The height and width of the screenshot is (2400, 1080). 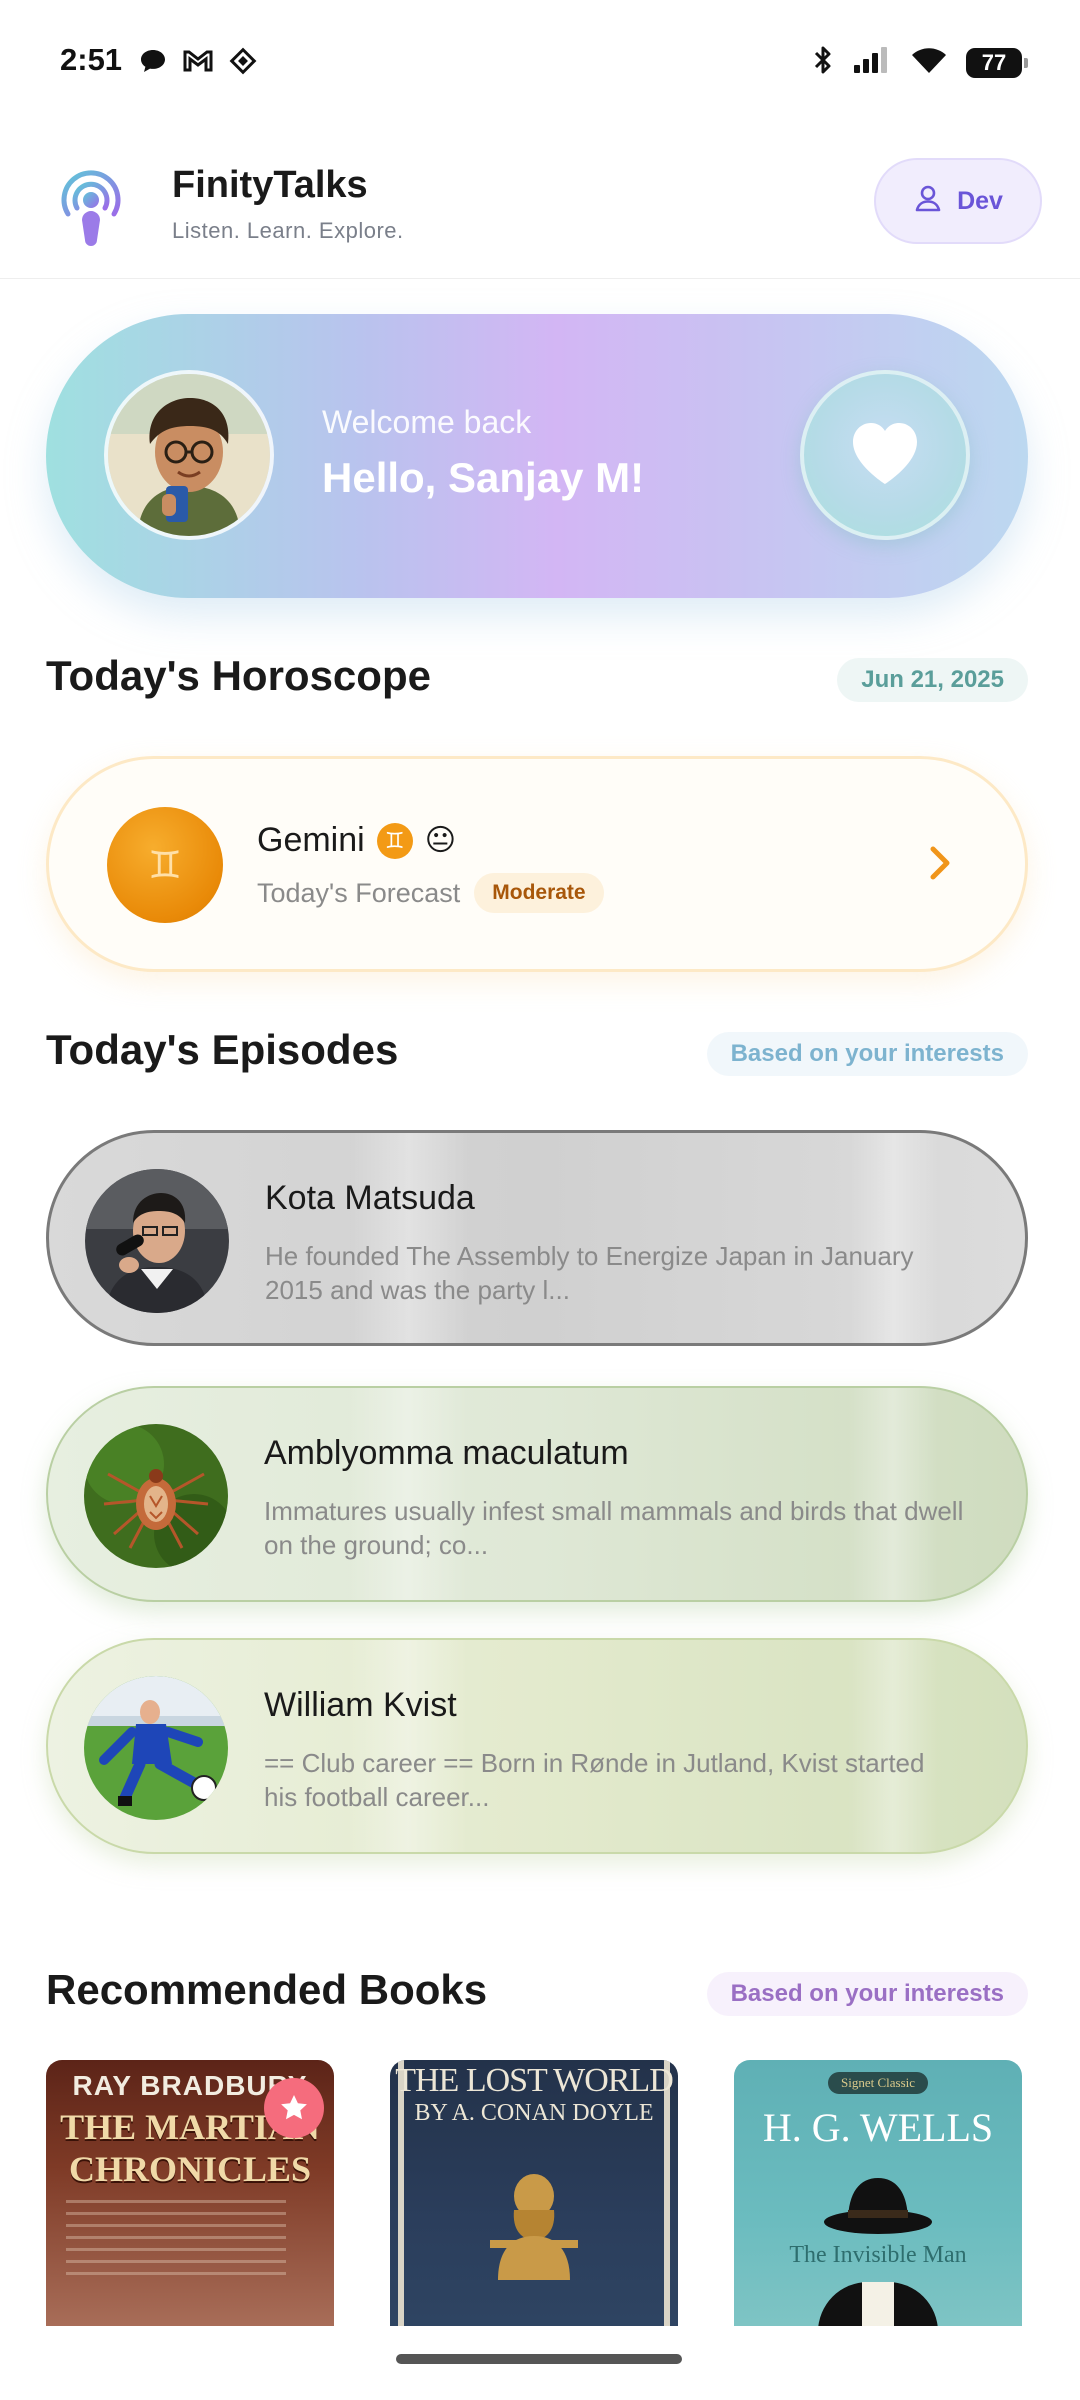 I want to click on book-blurb-texture, so click(x=176, y=2240).